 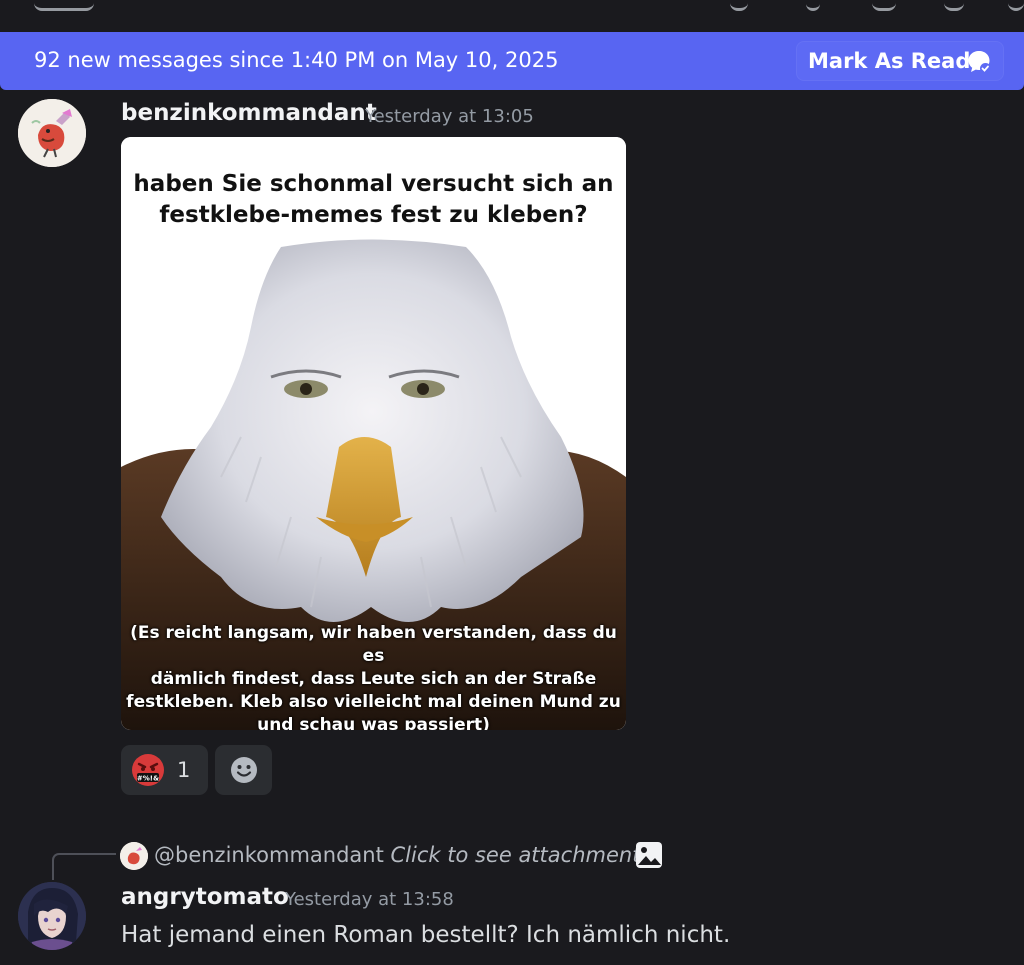 What do you see at coordinates (269, 855) in the screenshot?
I see `reply-mention: @benzinkommandant` at bounding box center [269, 855].